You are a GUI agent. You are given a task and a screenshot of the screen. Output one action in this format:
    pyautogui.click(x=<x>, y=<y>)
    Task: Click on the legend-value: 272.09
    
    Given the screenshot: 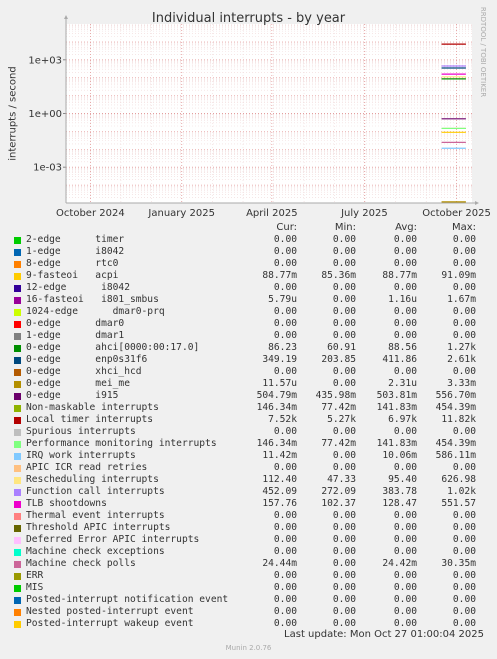 What is the action you would take?
    pyautogui.click(x=338, y=491)
    